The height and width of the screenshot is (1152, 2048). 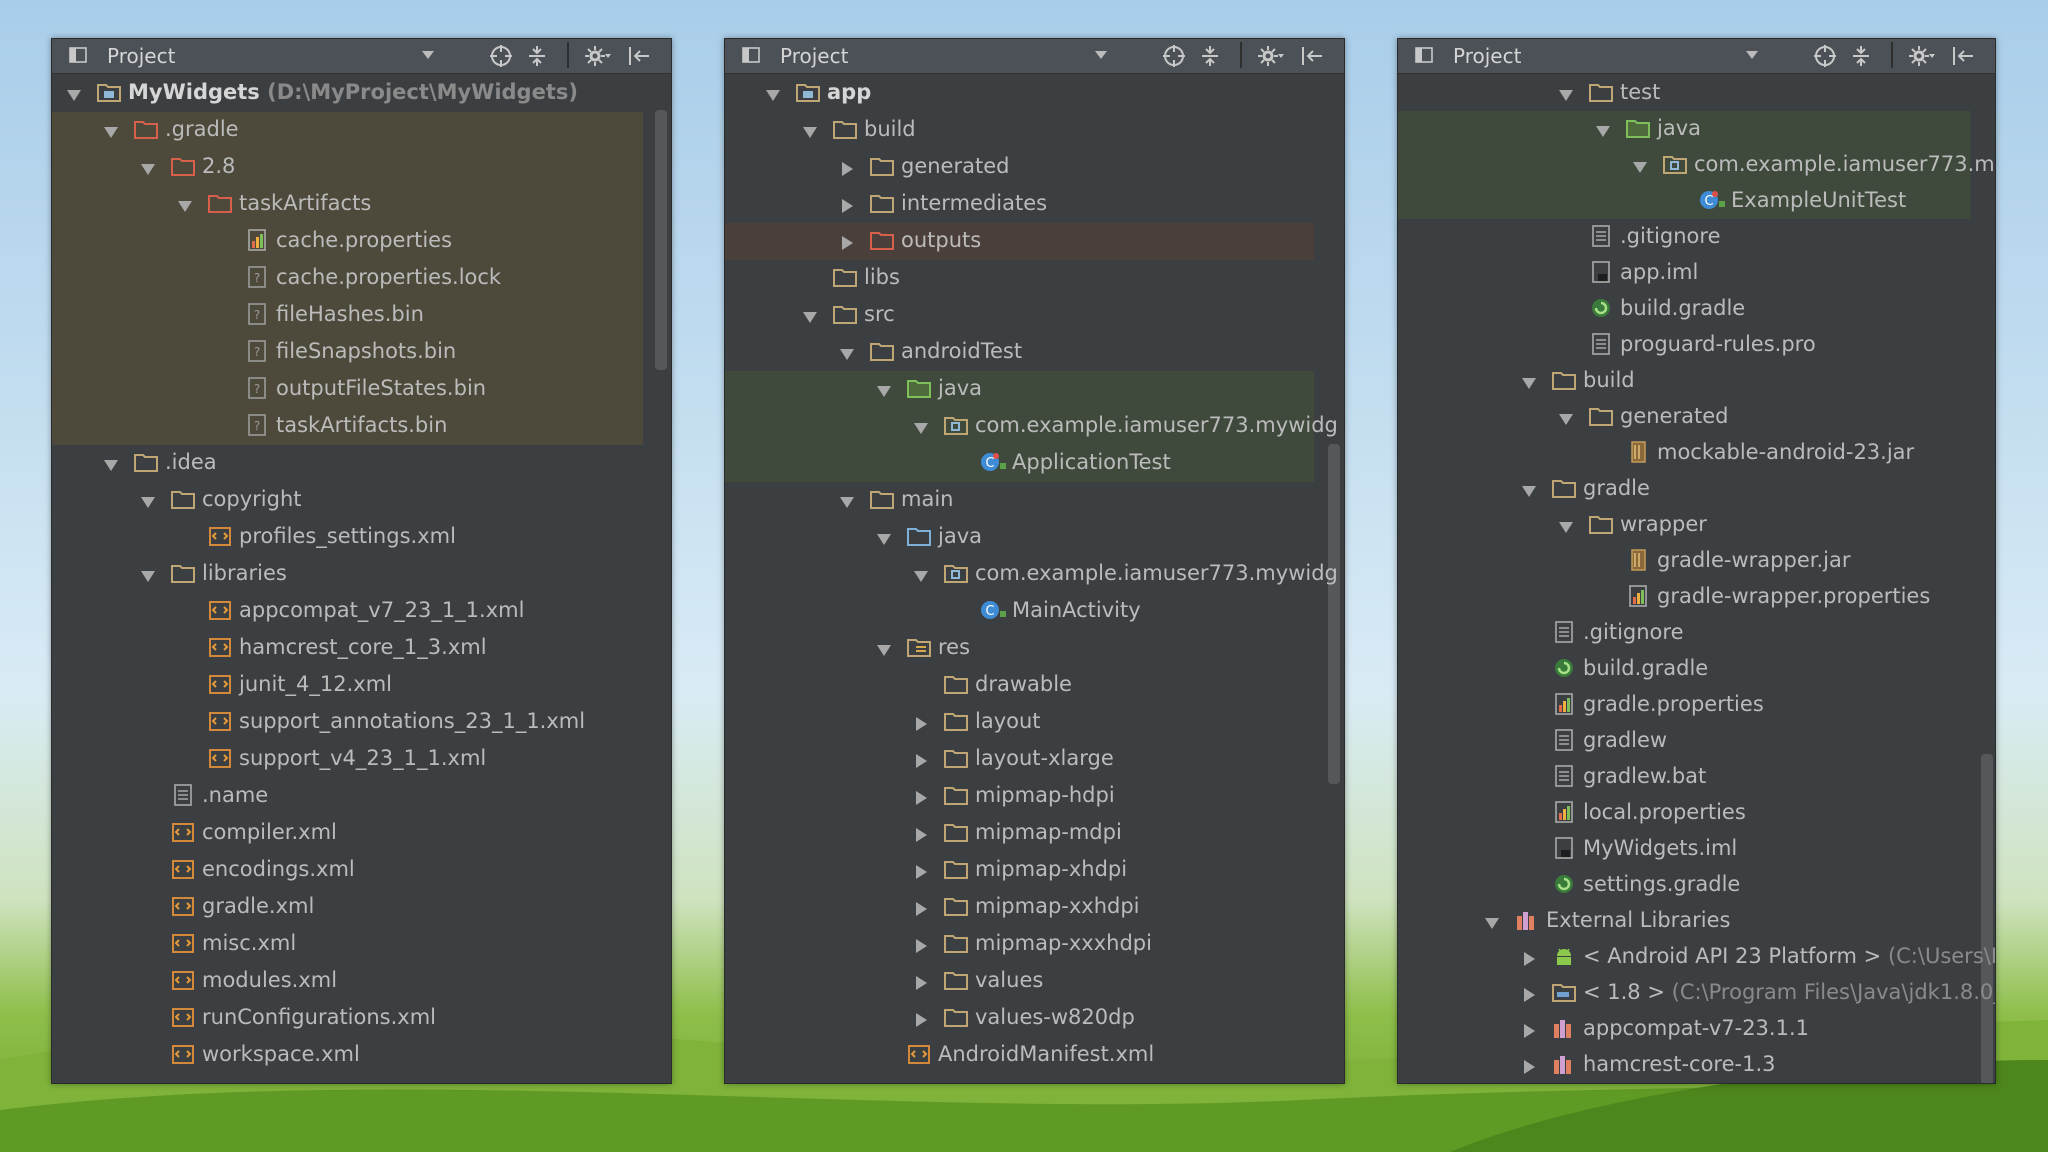 What do you see at coordinates (1034, 166) in the screenshot?
I see `tree-node: generated` at bounding box center [1034, 166].